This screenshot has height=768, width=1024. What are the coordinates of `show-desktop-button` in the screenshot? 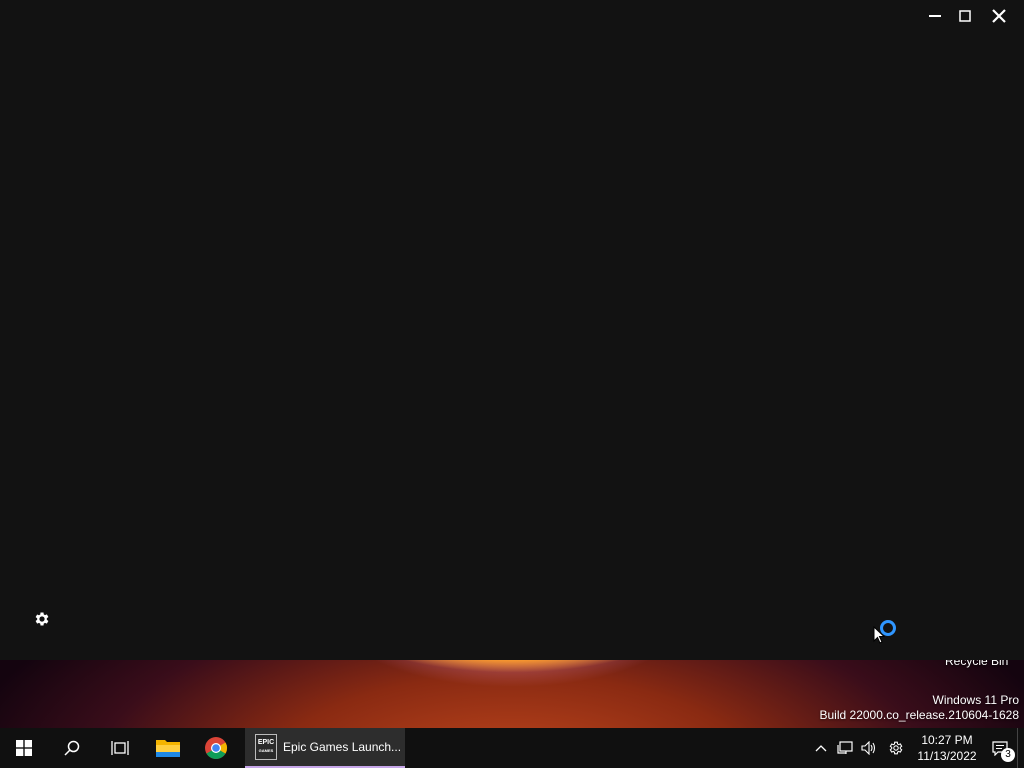 It's located at (1020, 748).